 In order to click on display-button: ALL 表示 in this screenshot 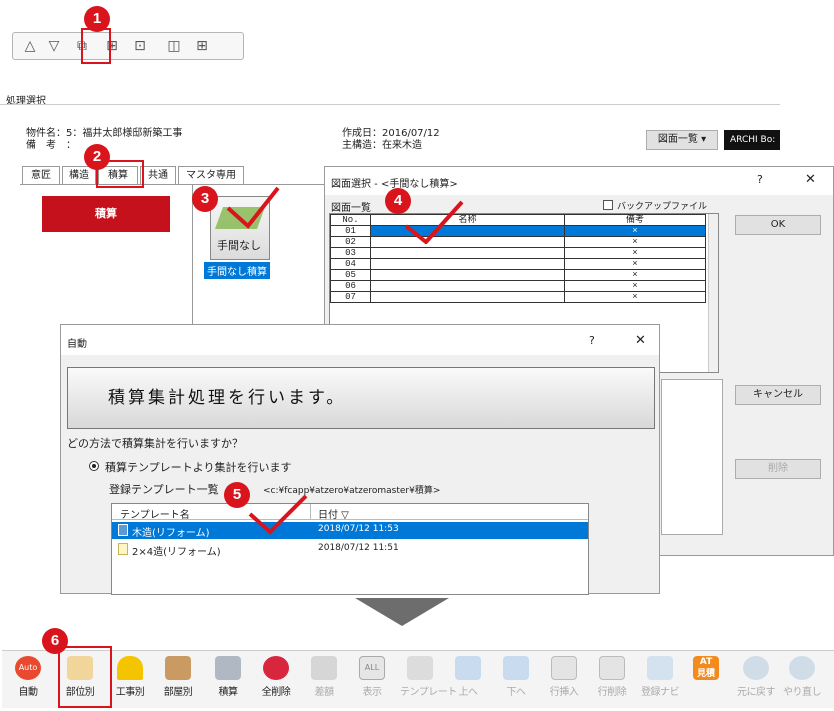, I will do `click(372, 679)`.